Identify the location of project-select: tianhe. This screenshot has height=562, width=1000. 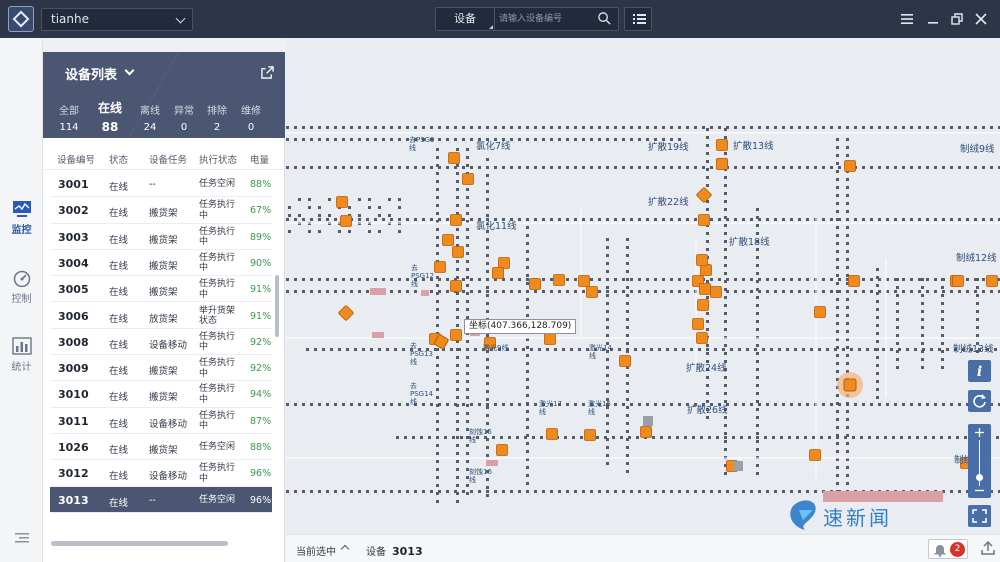
(117, 19).